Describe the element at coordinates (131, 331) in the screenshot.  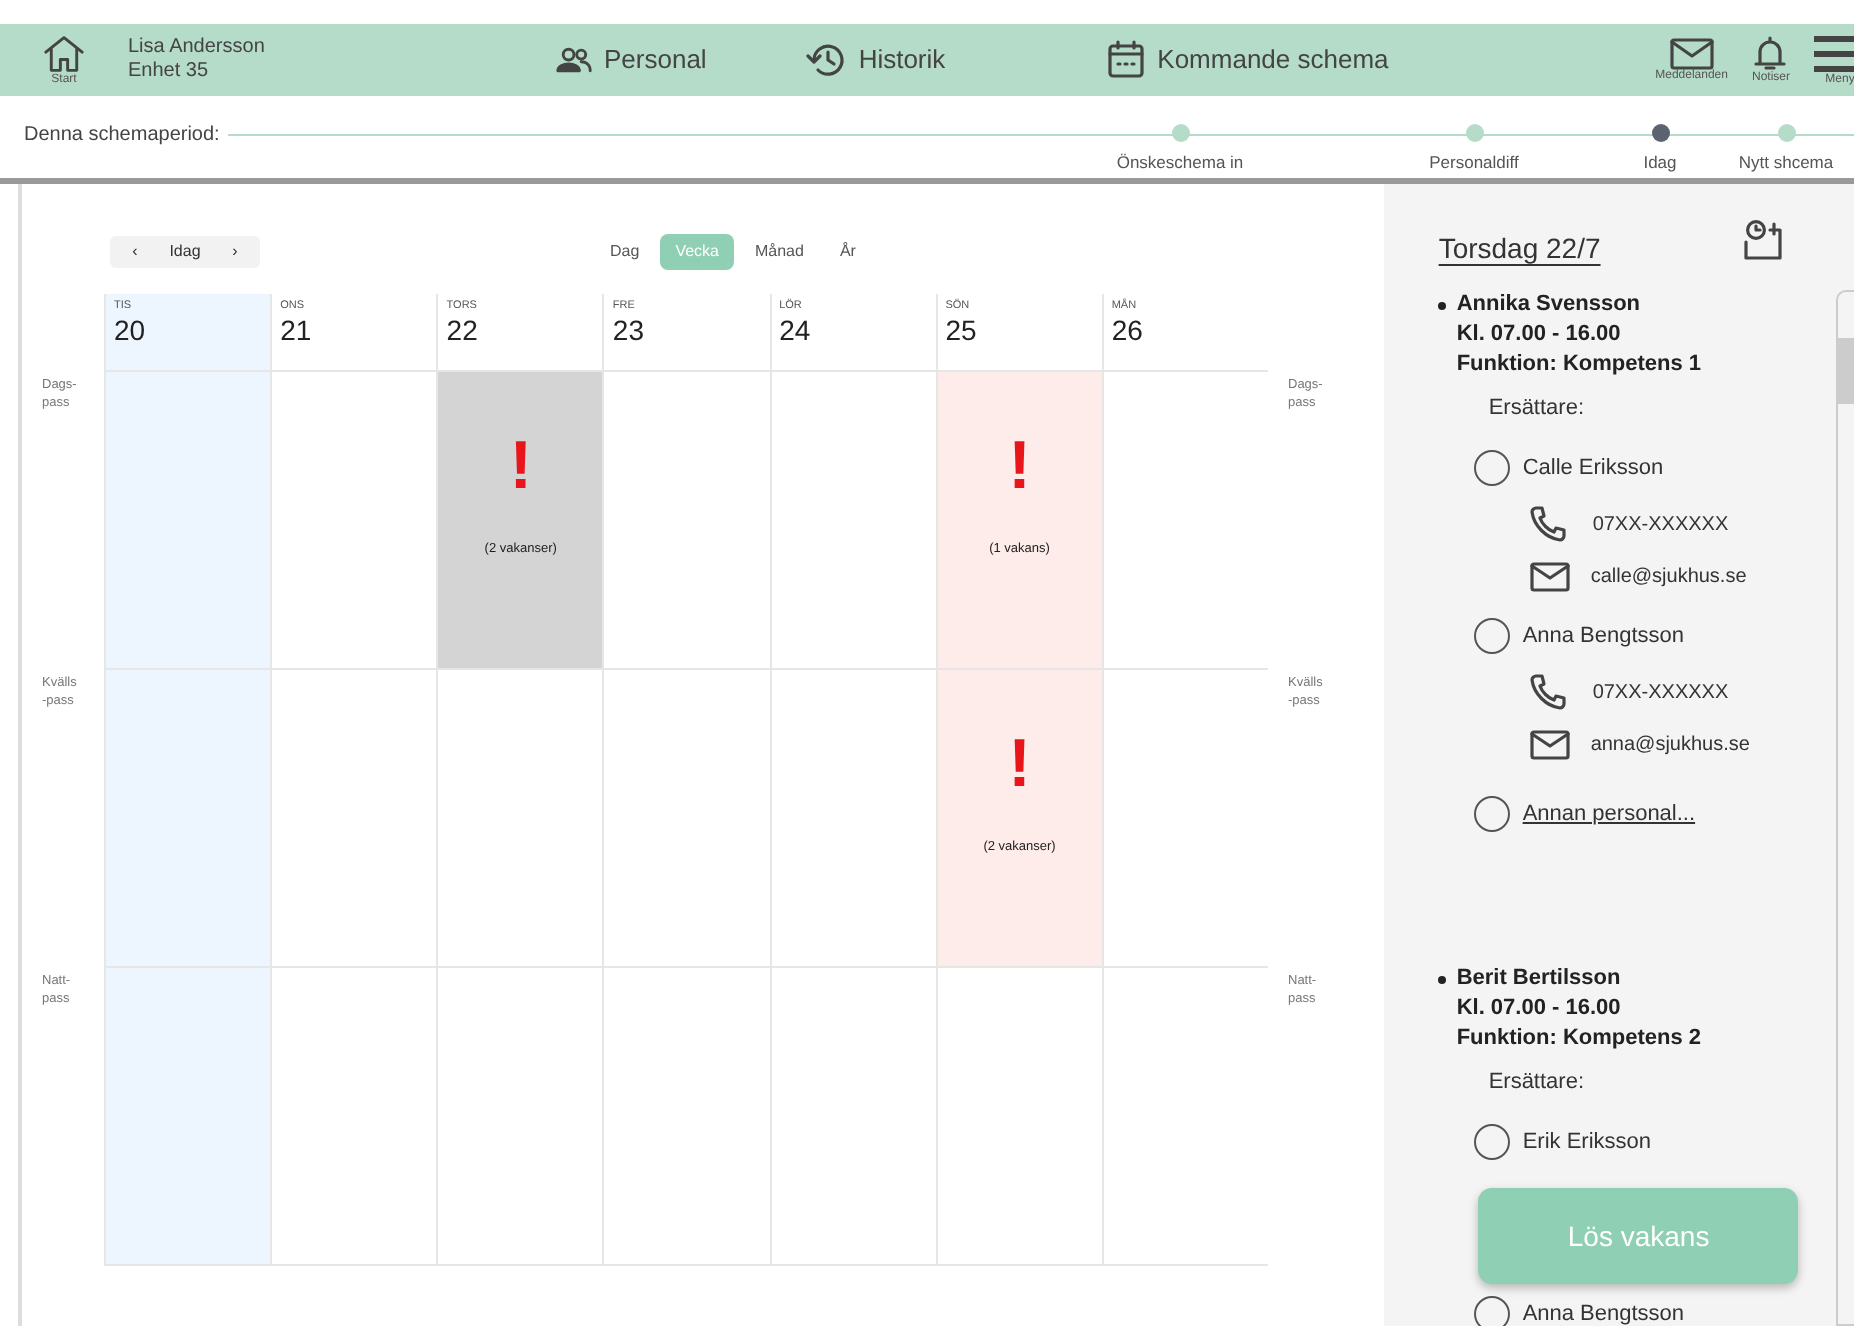
I see `date-label: 20` at that location.